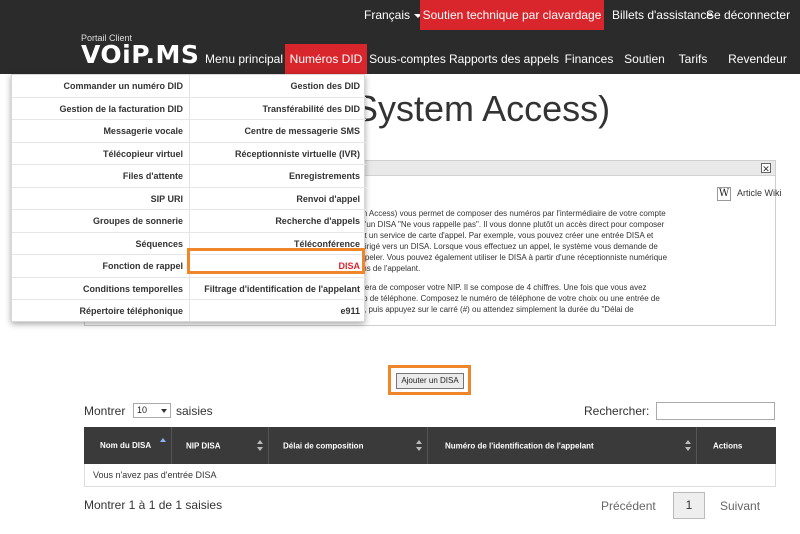 The image size is (800, 534). I want to click on menu-item-e911: e911, so click(277, 311).